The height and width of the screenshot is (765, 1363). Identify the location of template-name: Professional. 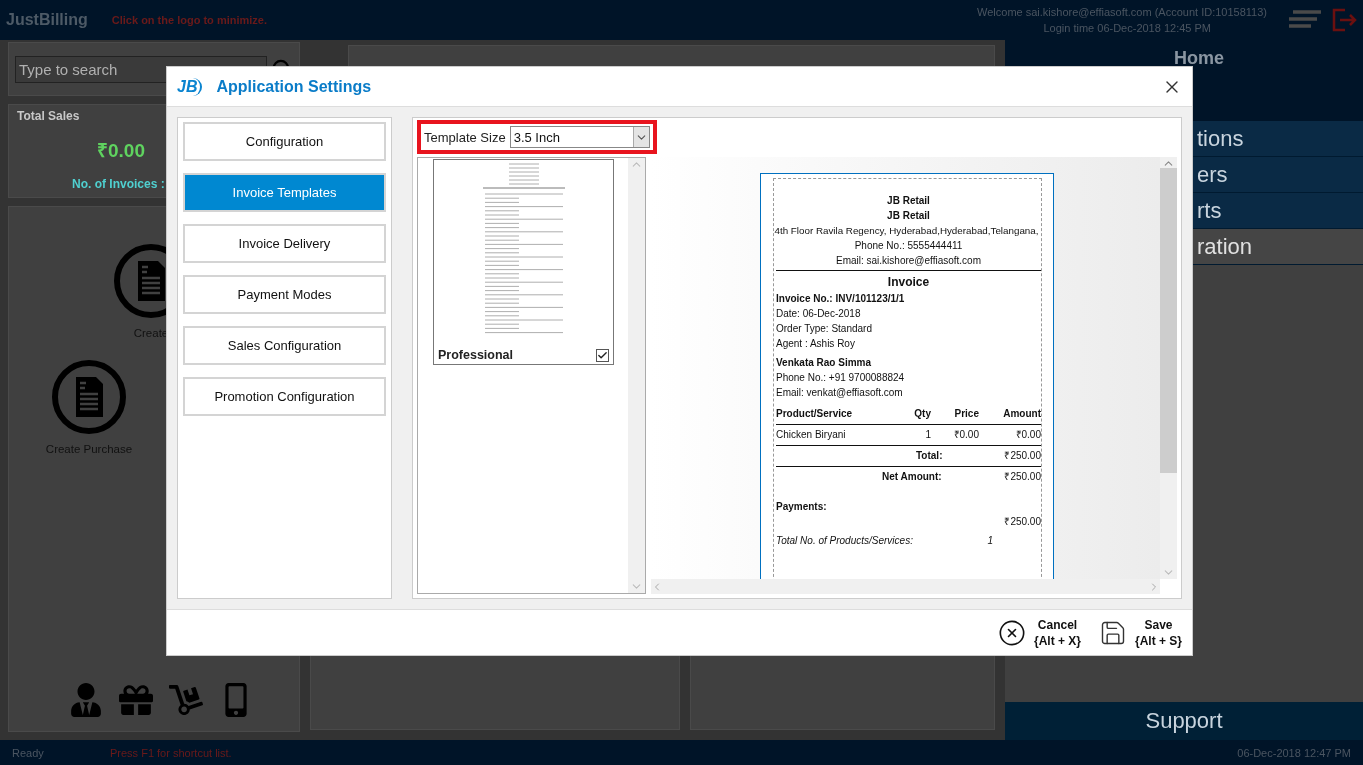
(476, 355).